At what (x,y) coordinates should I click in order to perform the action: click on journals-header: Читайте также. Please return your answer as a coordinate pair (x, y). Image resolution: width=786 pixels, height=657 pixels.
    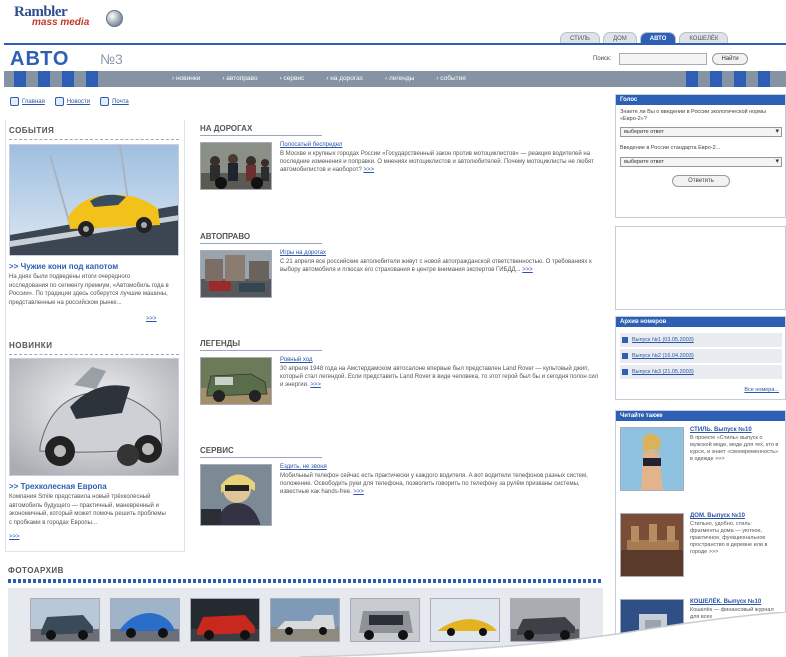
    Looking at the image, I should click on (700, 416).